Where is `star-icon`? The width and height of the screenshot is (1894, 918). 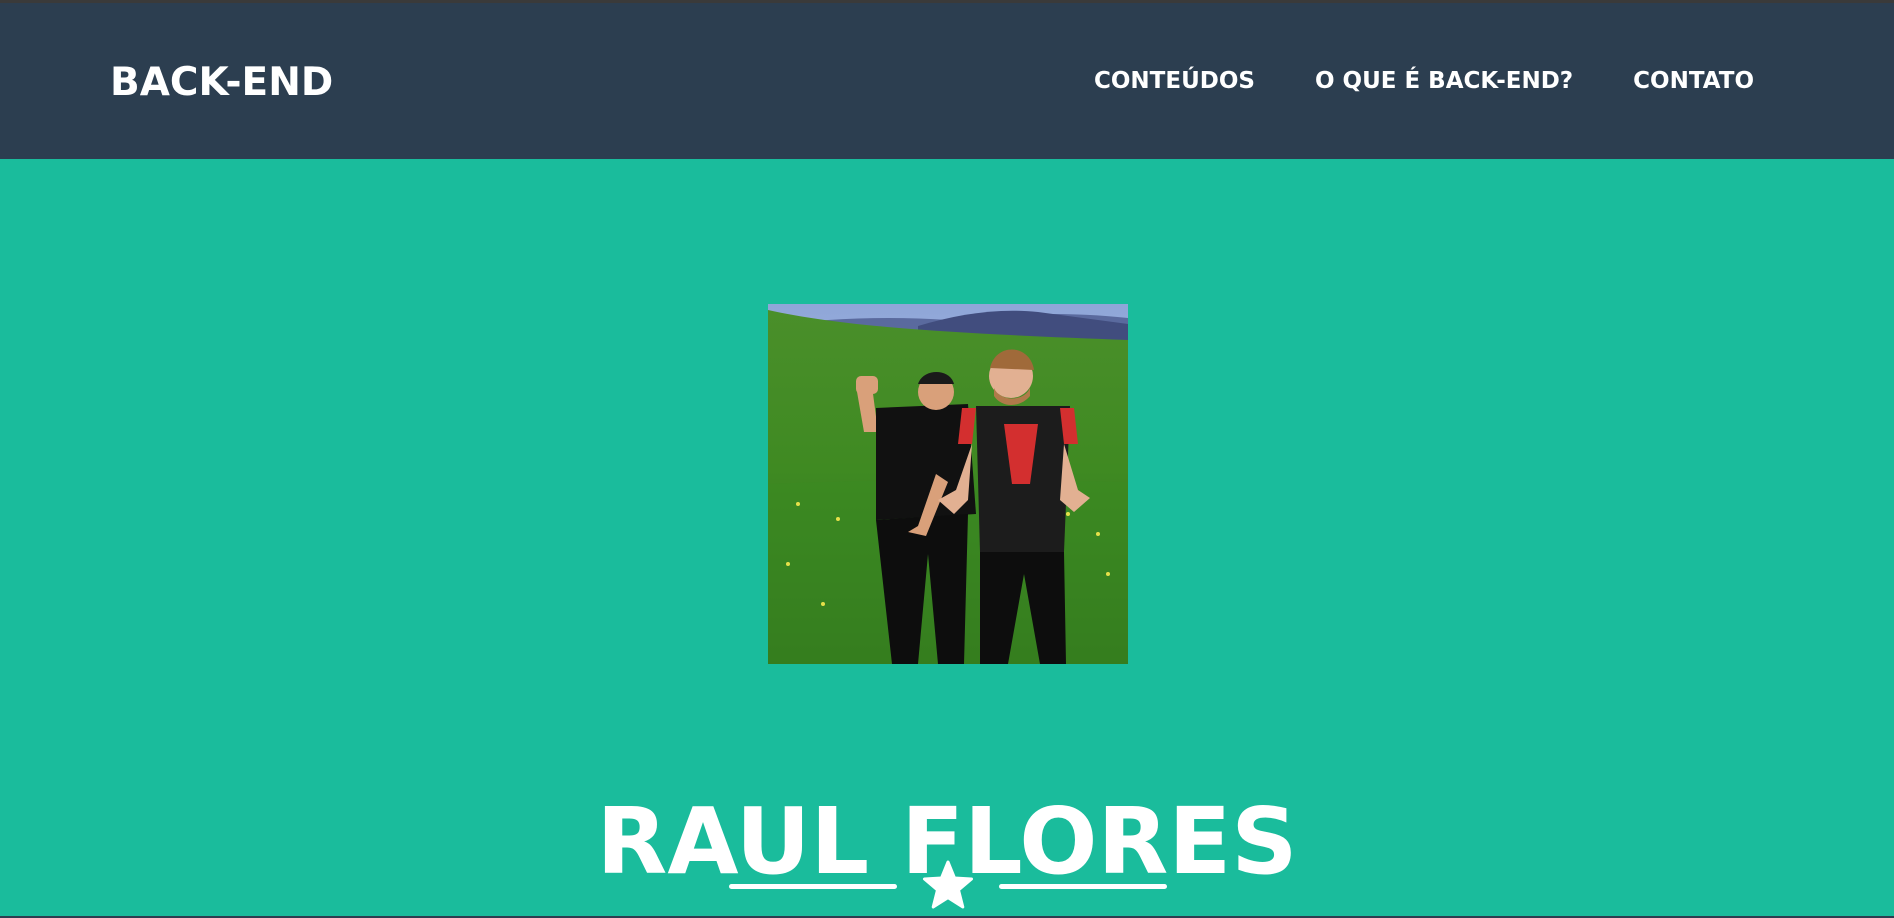 star-icon is located at coordinates (948, 884).